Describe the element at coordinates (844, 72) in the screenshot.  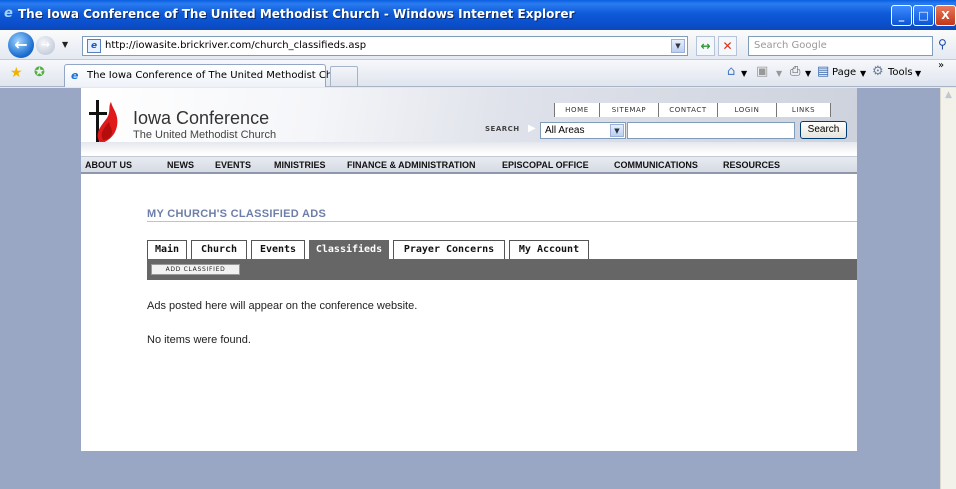
I see `page-menu: Page` at that location.